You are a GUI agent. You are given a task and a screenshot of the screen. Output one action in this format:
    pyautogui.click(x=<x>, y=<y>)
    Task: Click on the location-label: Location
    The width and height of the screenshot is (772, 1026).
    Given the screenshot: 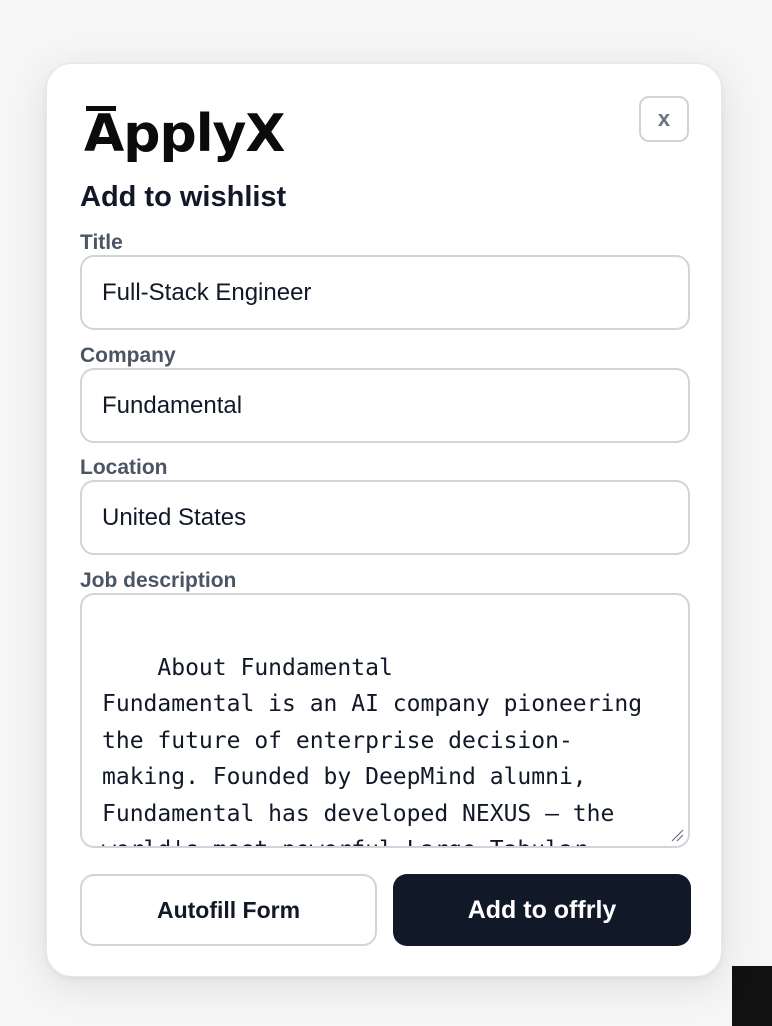 What is the action you would take?
    pyautogui.click(x=124, y=467)
    